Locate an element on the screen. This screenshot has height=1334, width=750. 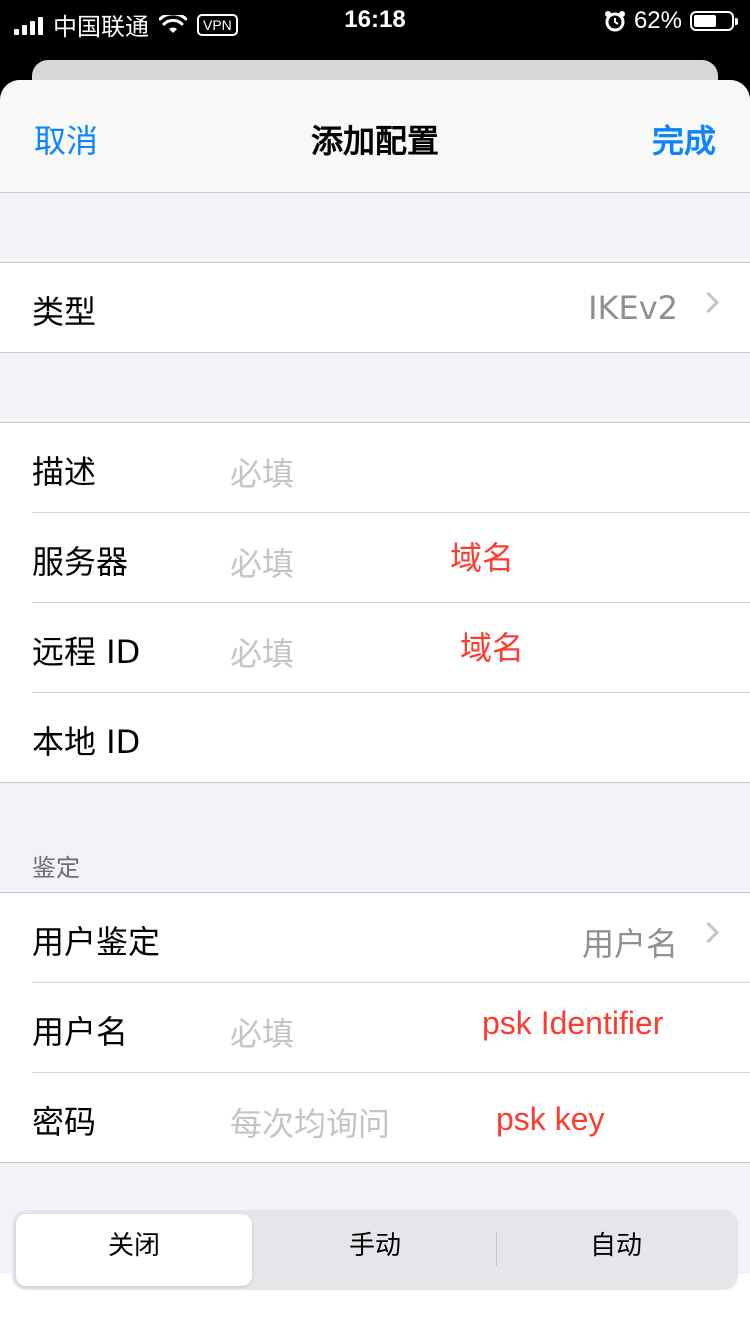
type-label: 类型 is located at coordinates (64, 312).